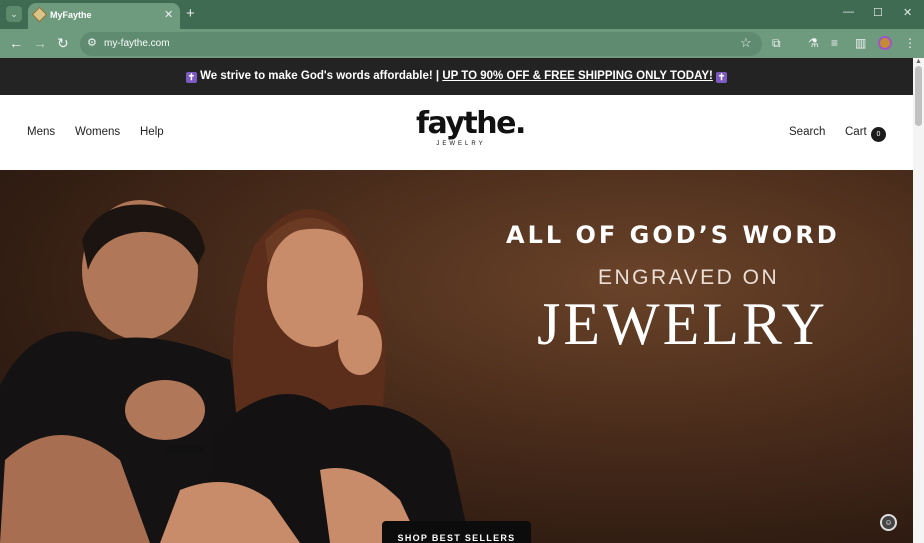  What do you see at coordinates (71, 15) in the screenshot?
I see `tab-title: MyFaythe` at bounding box center [71, 15].